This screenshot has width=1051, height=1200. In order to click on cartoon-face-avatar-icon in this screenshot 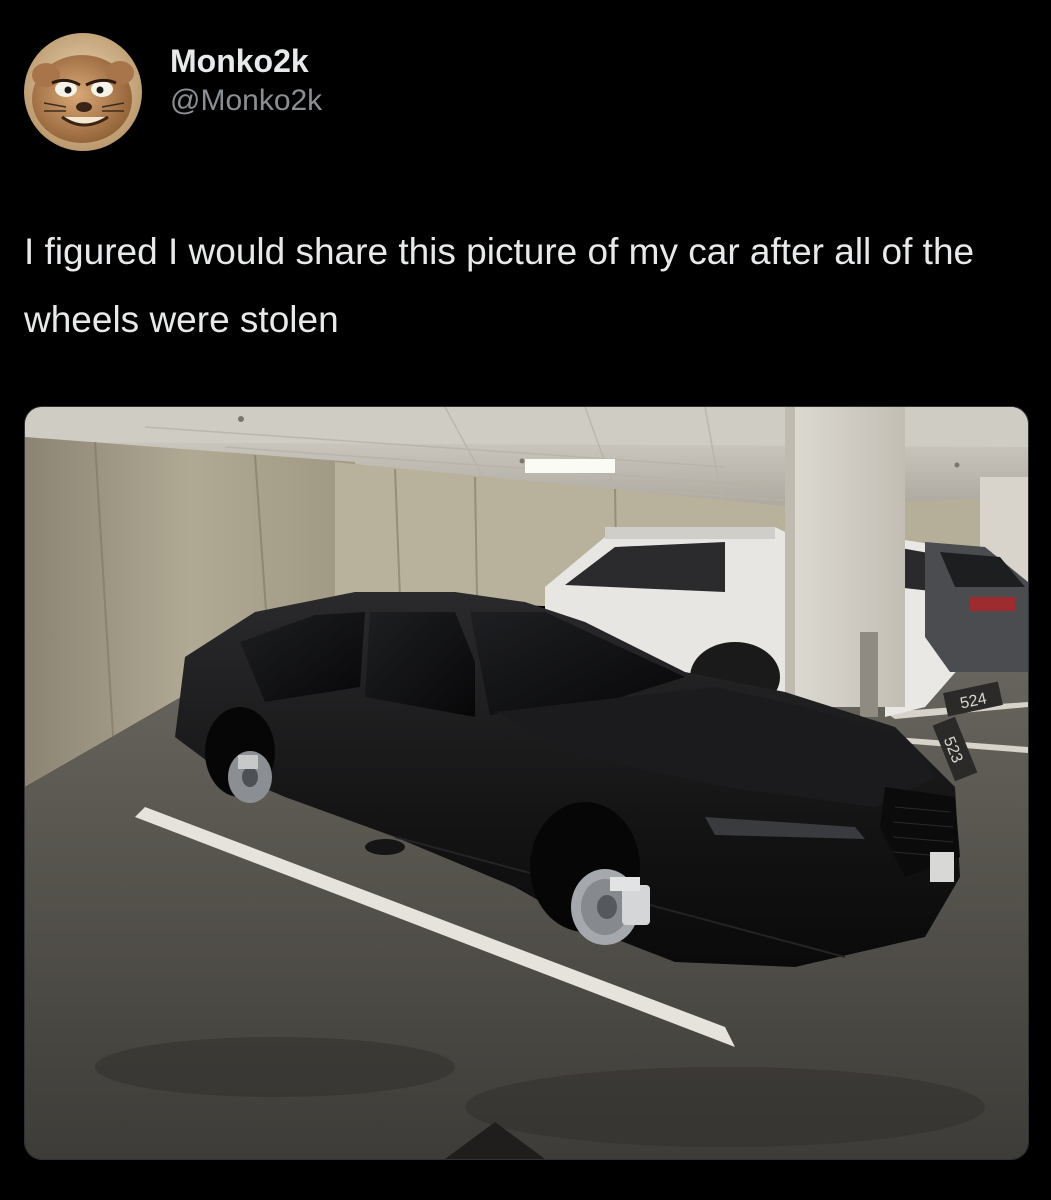, I will do `click(83, 92)`.